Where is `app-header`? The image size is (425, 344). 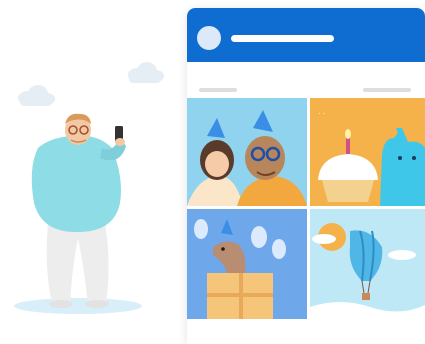
app-header is located at coordinates (306, 35).